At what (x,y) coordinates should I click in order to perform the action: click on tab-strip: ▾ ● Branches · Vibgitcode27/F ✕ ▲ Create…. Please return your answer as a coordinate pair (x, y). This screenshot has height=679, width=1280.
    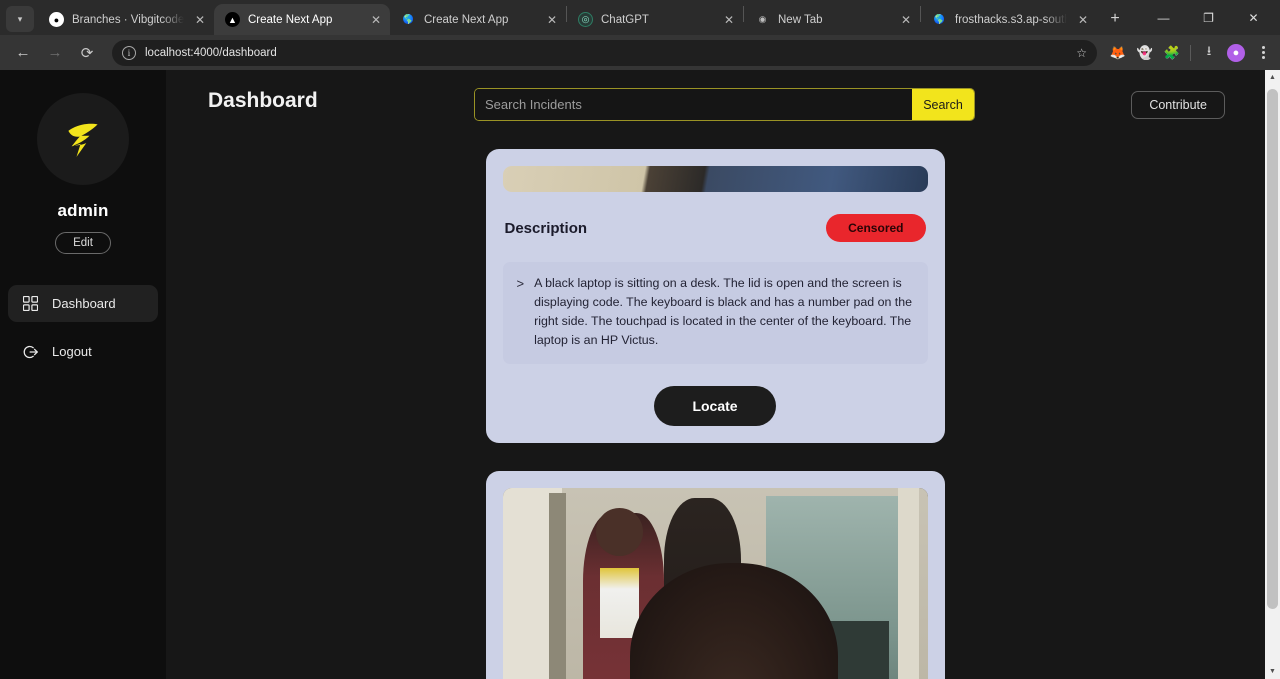
    Looking at the image, I should click on (640, 17).